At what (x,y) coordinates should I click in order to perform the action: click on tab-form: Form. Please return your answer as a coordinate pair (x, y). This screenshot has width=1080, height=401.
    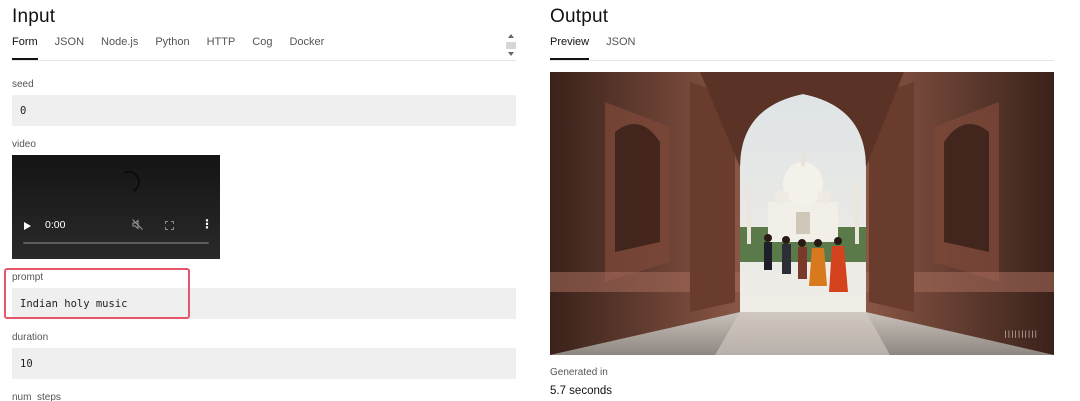
    Looking at the image, I should click on (25, 48).